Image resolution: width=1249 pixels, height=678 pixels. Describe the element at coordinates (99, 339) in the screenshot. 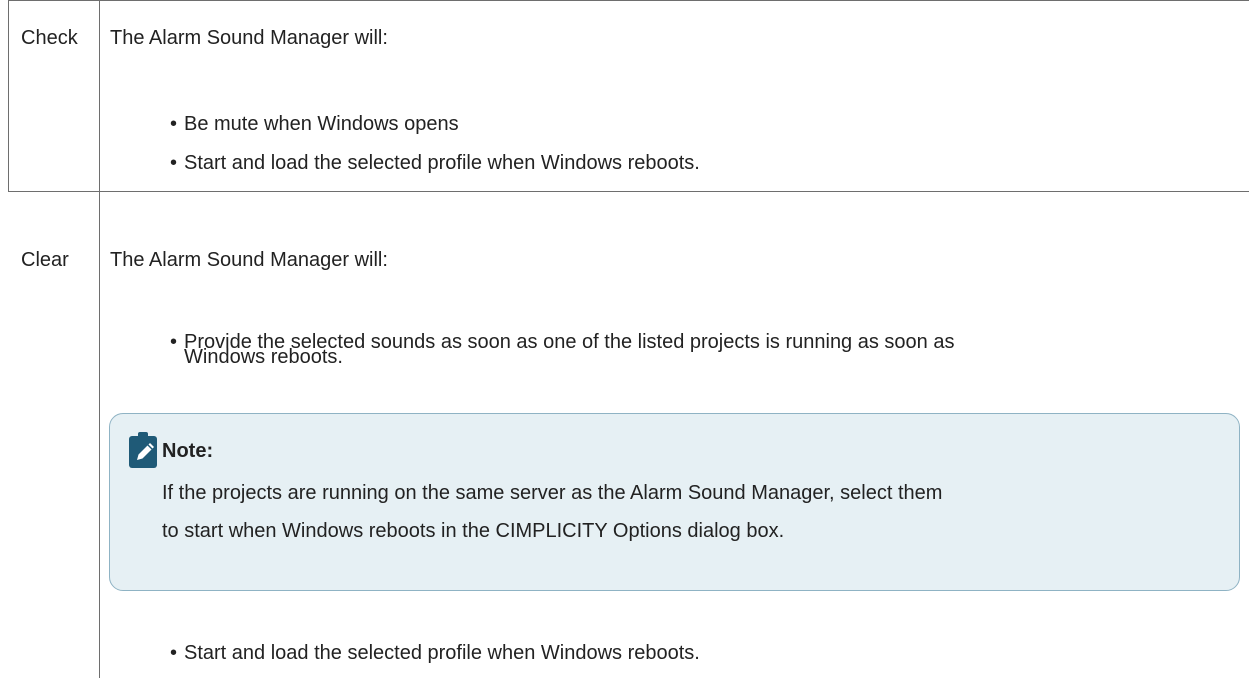

I see `table-column-divider` at that location.